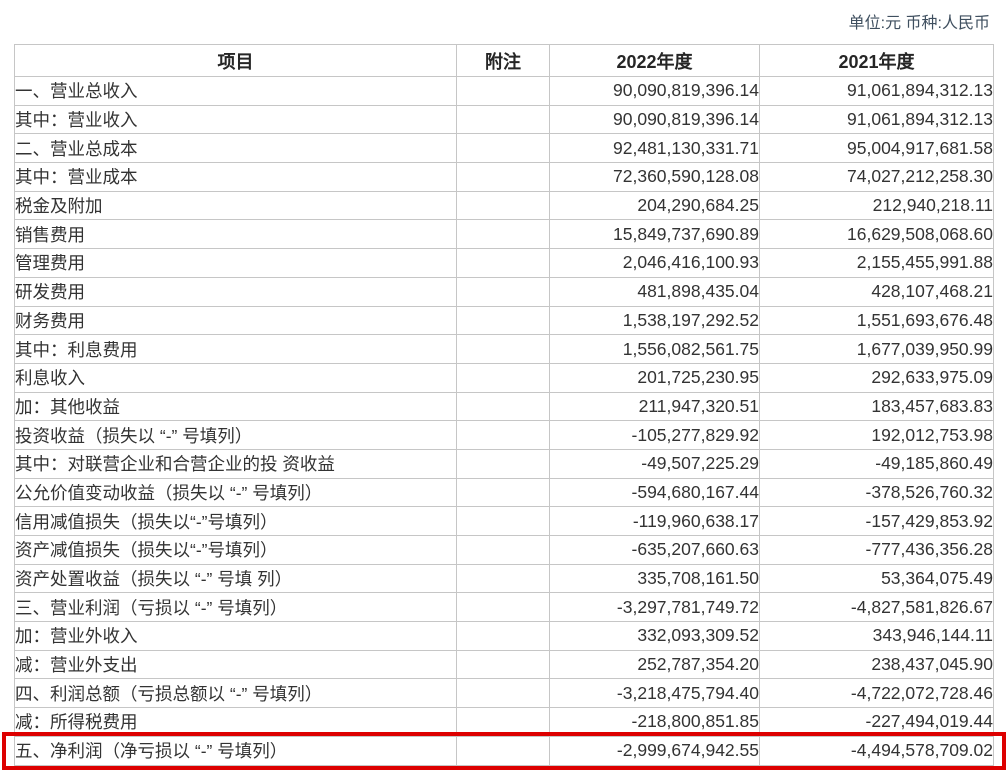  What do you see at coordinates (654, 521) in the screenshot?
I see `value-2022-cell: -119,960,638.17` at bounding box center [654, 521].